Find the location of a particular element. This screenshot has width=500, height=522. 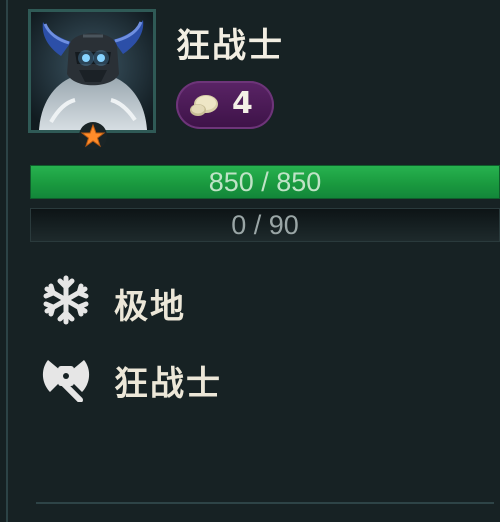

health-bar: 850 / 850 is located at coordinates (265, 182).